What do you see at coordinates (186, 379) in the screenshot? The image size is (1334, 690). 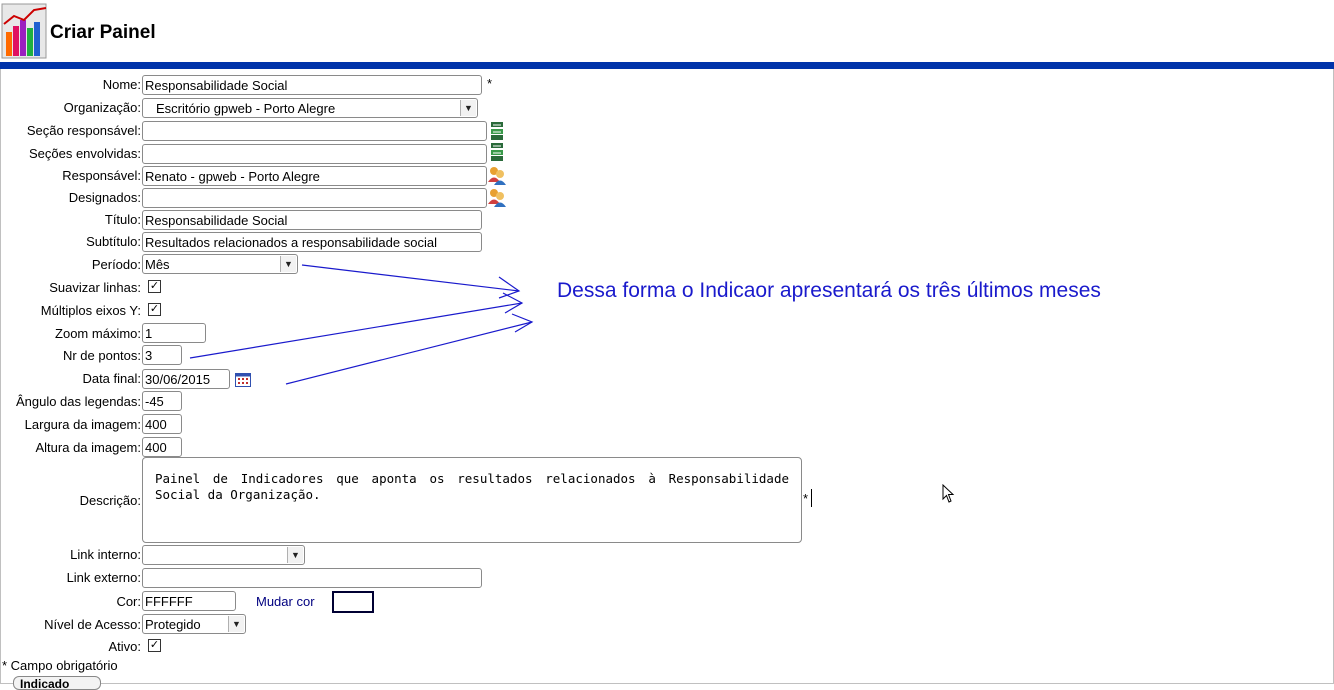 I see `data-final-input` at bounding box center [186, 379].